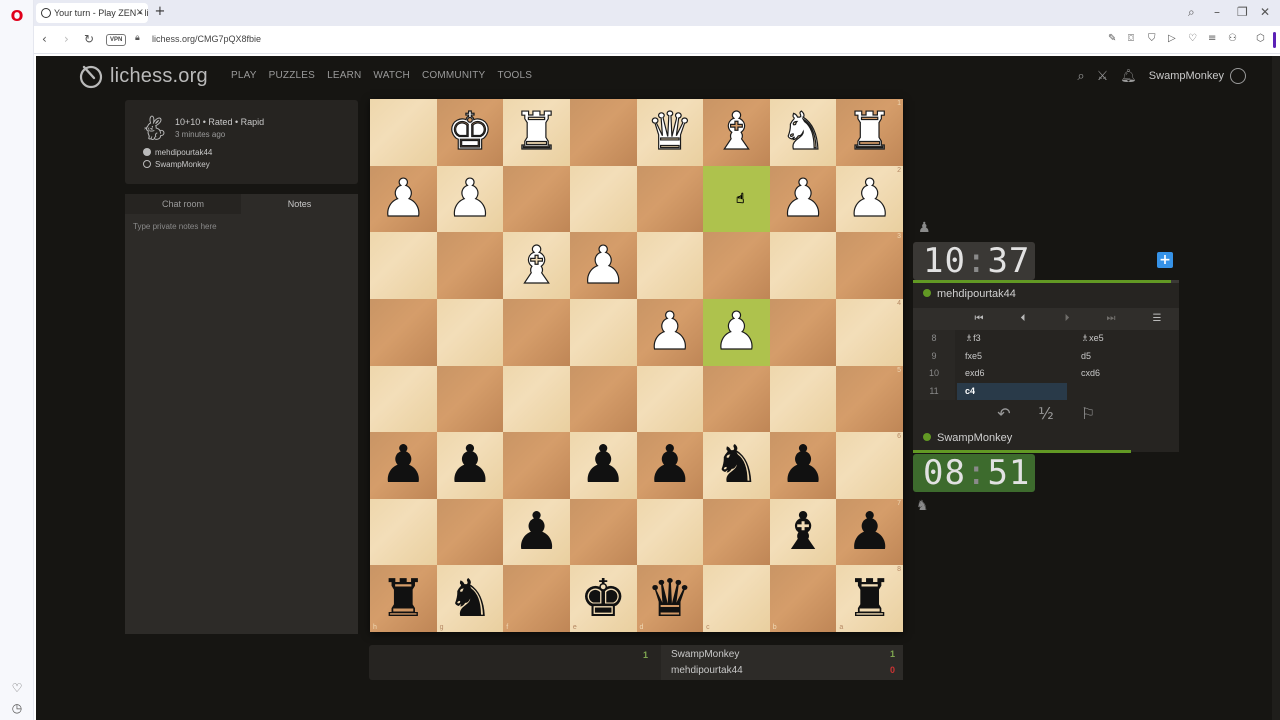  Describe the element at coordinates (182, 164) in the screenshot. I see `meta-black-name: SwampMonkey` at that location.